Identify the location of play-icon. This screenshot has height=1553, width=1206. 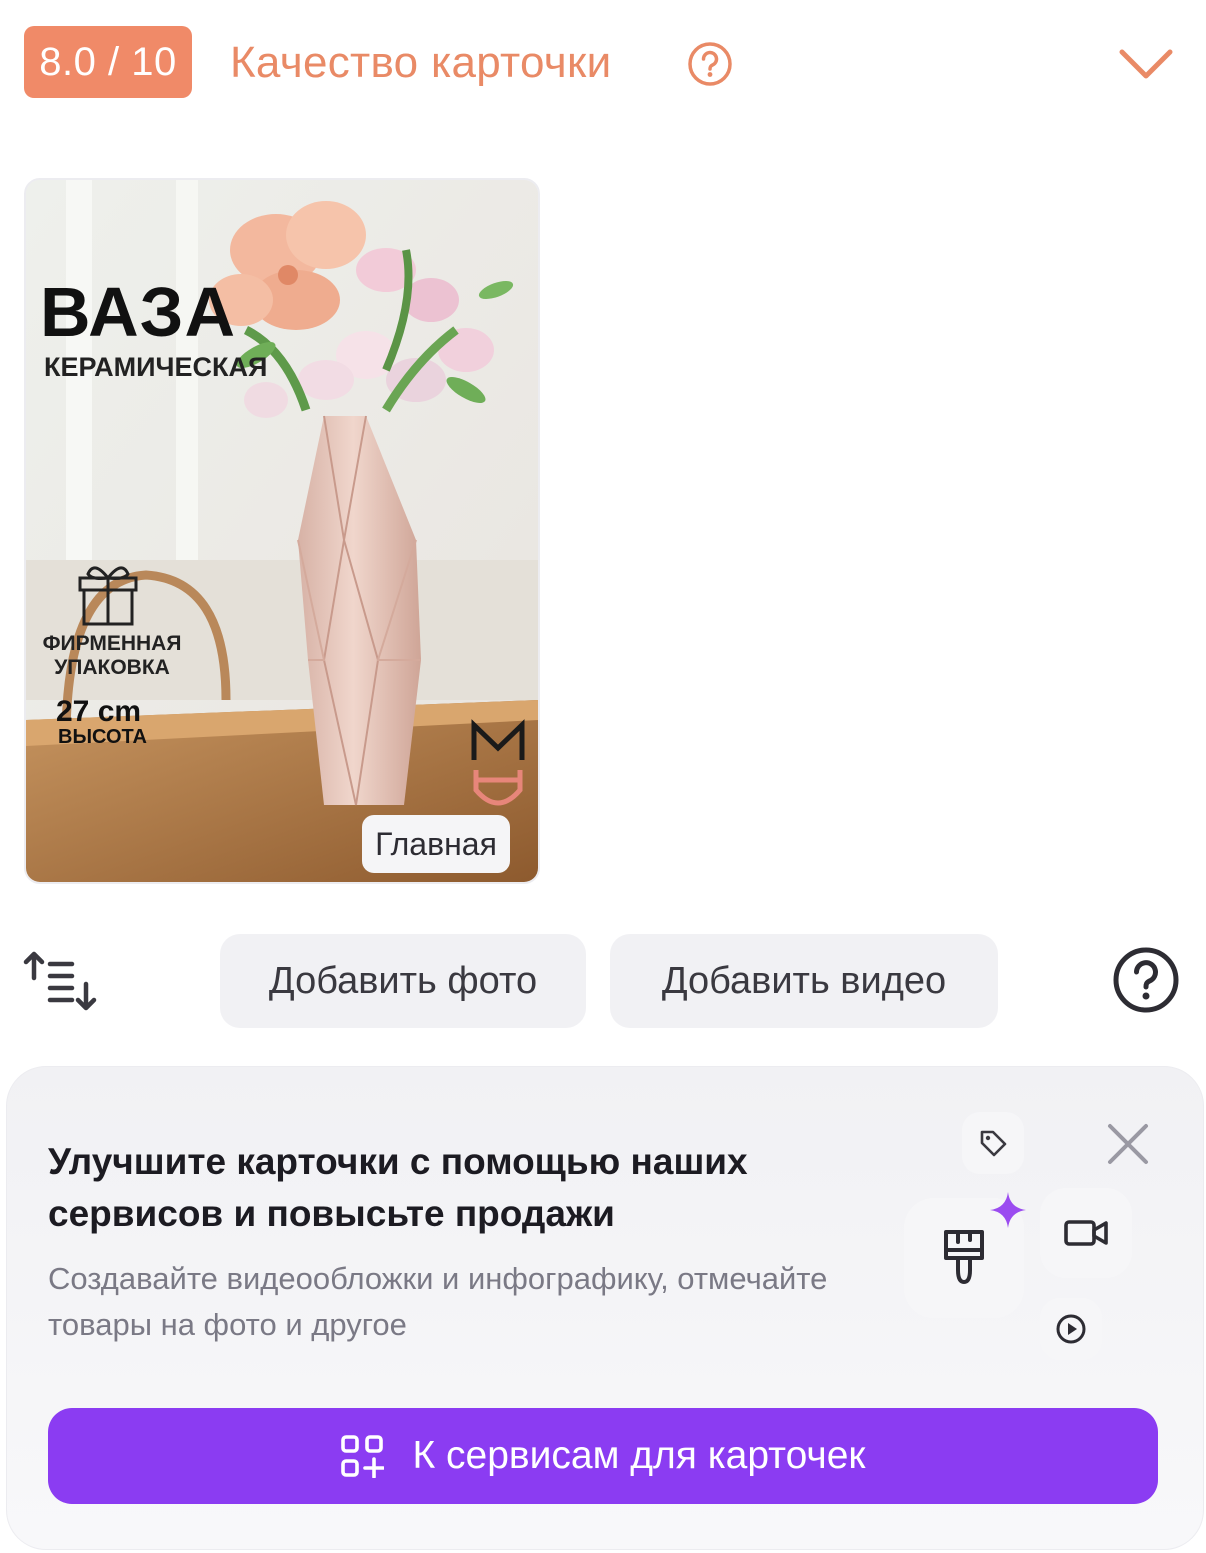
(1071, 1329).